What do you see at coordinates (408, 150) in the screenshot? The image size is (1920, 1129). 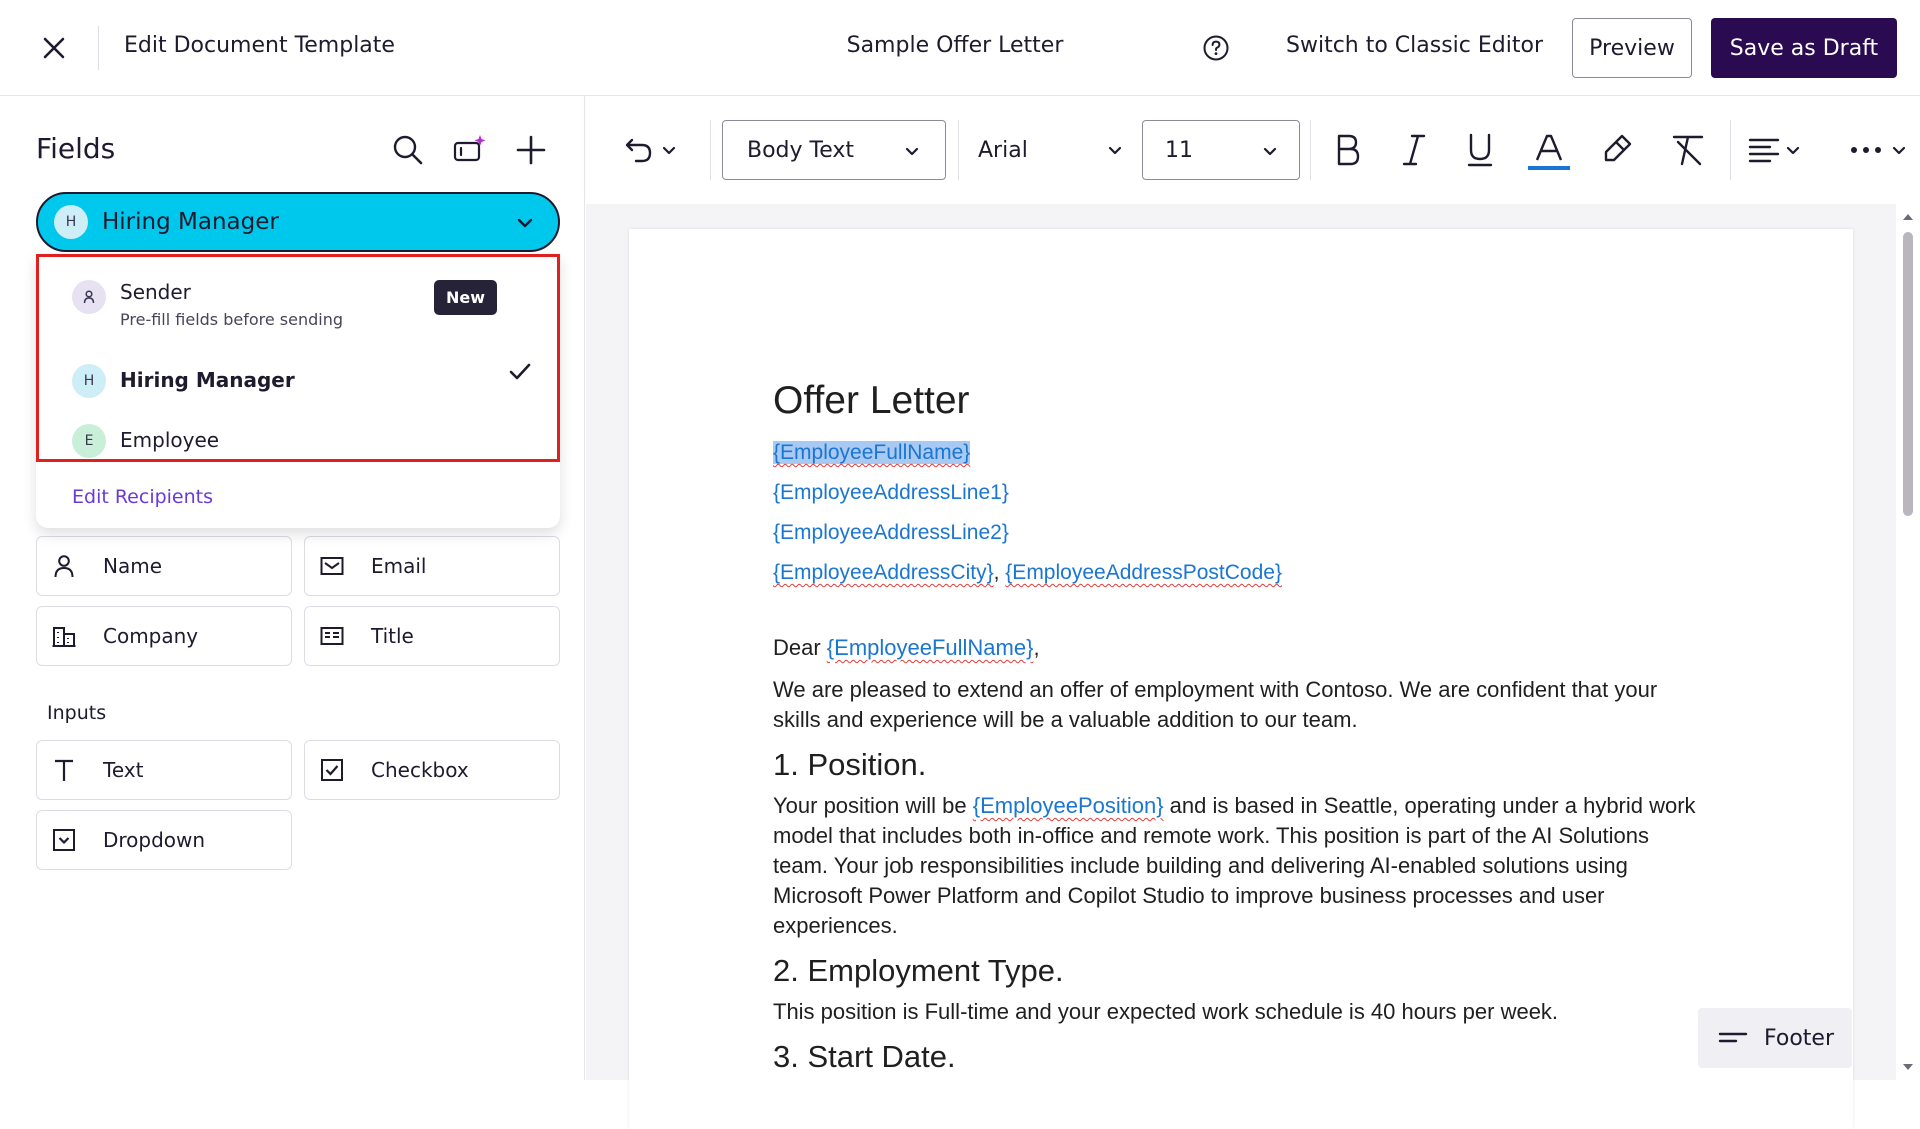 I see `search-icon` at bounding box center [408, 150].